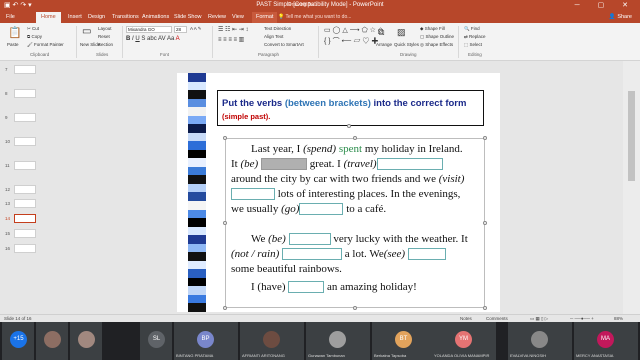 This screenshot has width=640, height=360. What do you see at coordinates (620, 17) in the screenshot?
I see `share-button: 👤 Share` at bounding box center [620, 17].